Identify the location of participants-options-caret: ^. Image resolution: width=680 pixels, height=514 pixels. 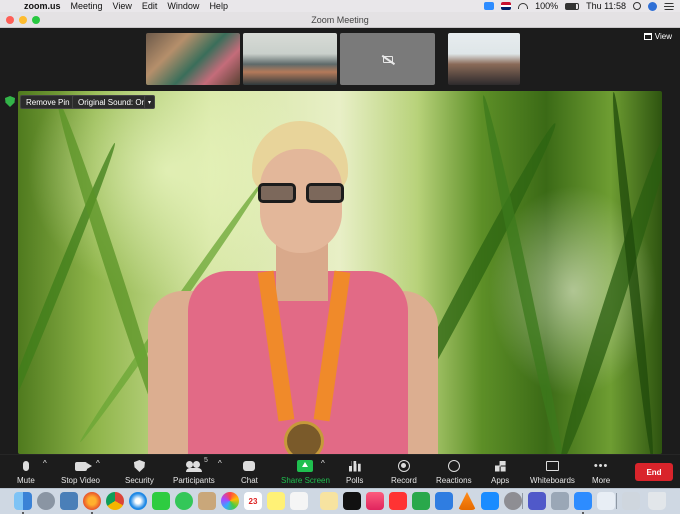
(220, 463).